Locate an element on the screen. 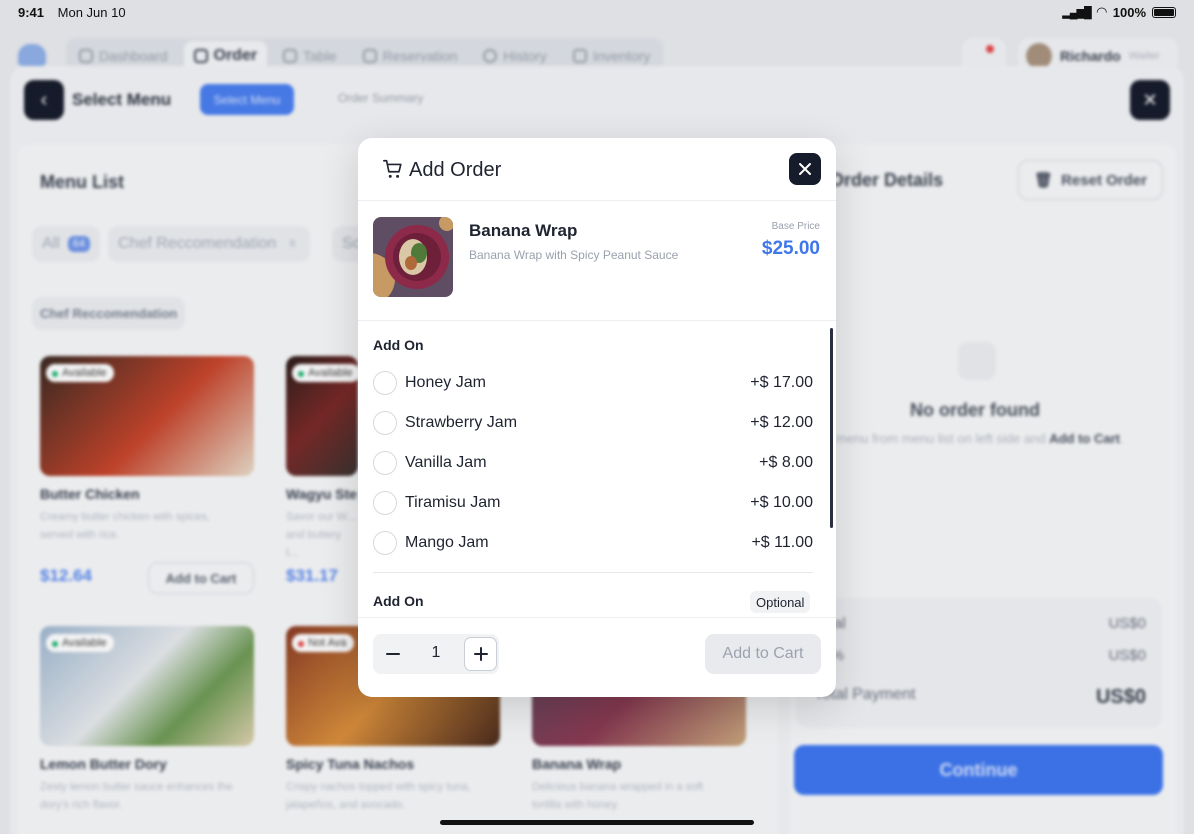 This screenshot has height=834, width=1194. signal-icon: ▂▄▆█ is located at coordinates (1076, 12).